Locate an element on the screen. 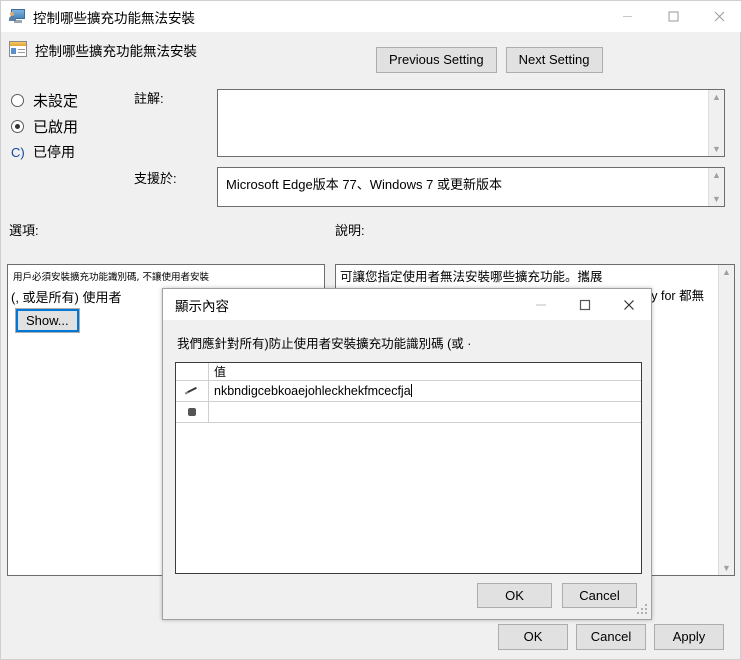 The height and width of the screenshot is (660, 741). pencil-icon is located at coordinates (191, 391).